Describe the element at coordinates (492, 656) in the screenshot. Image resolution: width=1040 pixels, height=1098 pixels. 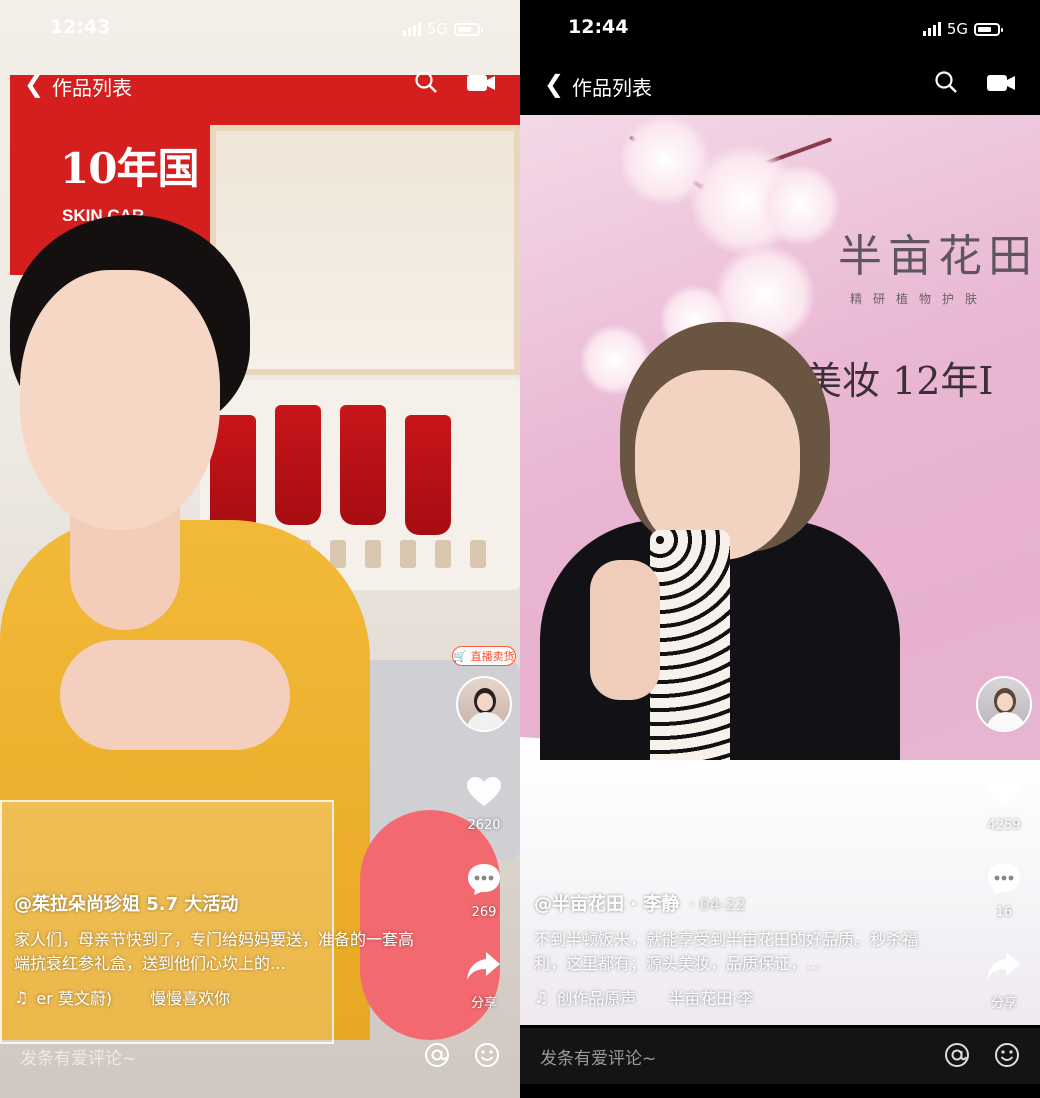
I see `live-sale-label: 直播卖货` at that location.